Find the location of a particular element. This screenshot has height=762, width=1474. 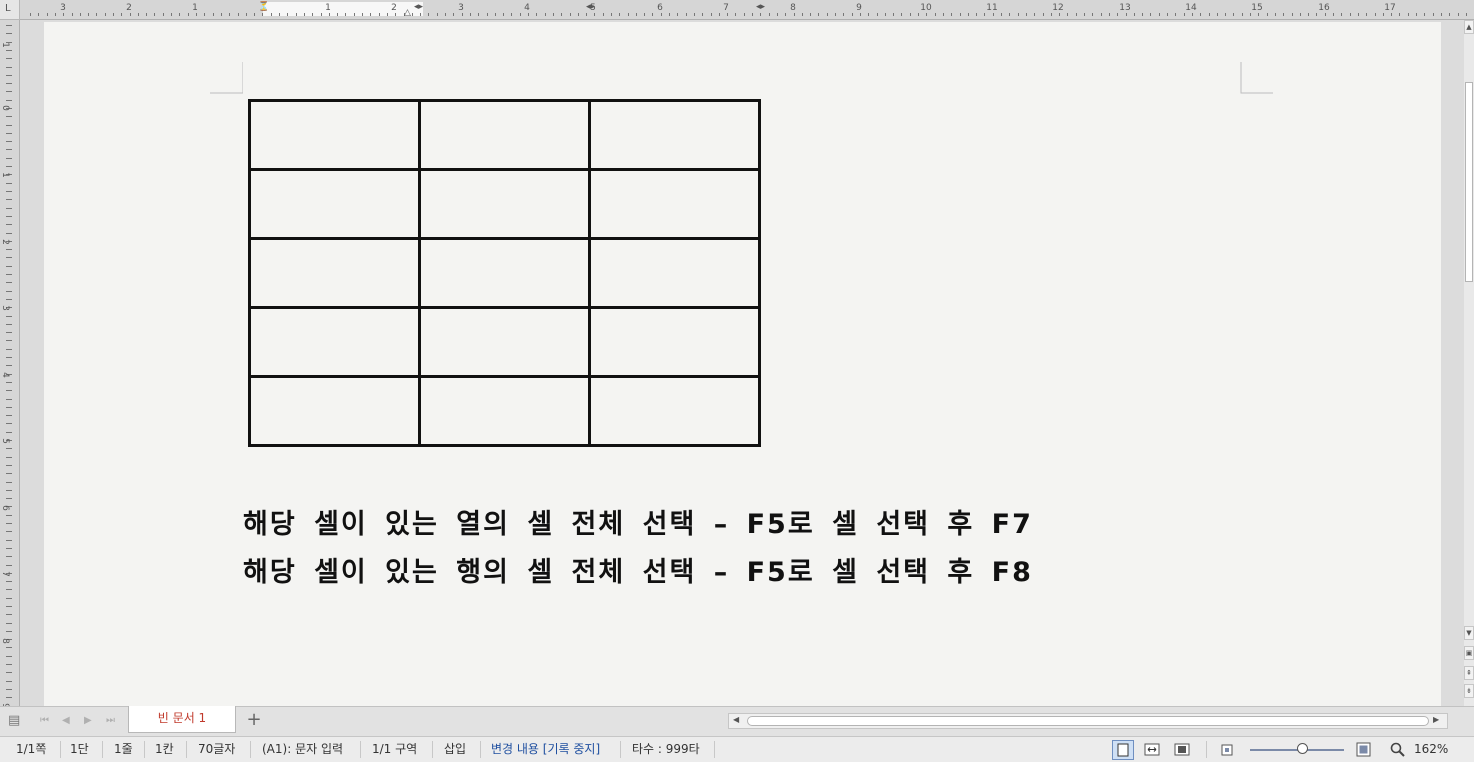

scroll-left-icon: ◀ is located at coordinates (736, 719).